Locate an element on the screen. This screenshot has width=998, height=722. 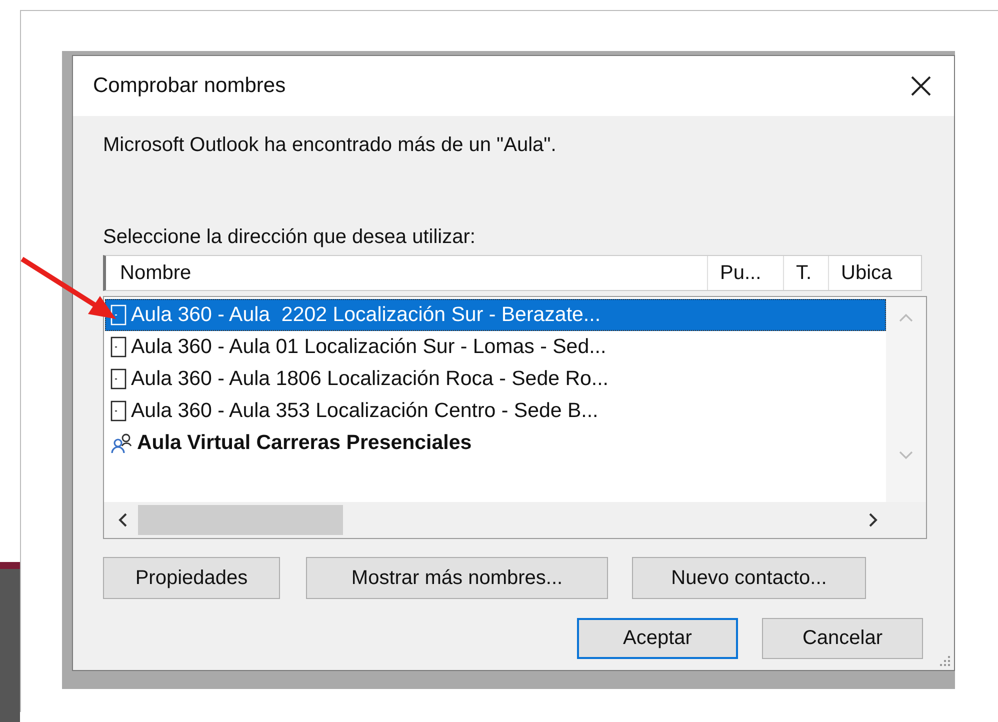
close-icon is located at coordinates (921, 86).